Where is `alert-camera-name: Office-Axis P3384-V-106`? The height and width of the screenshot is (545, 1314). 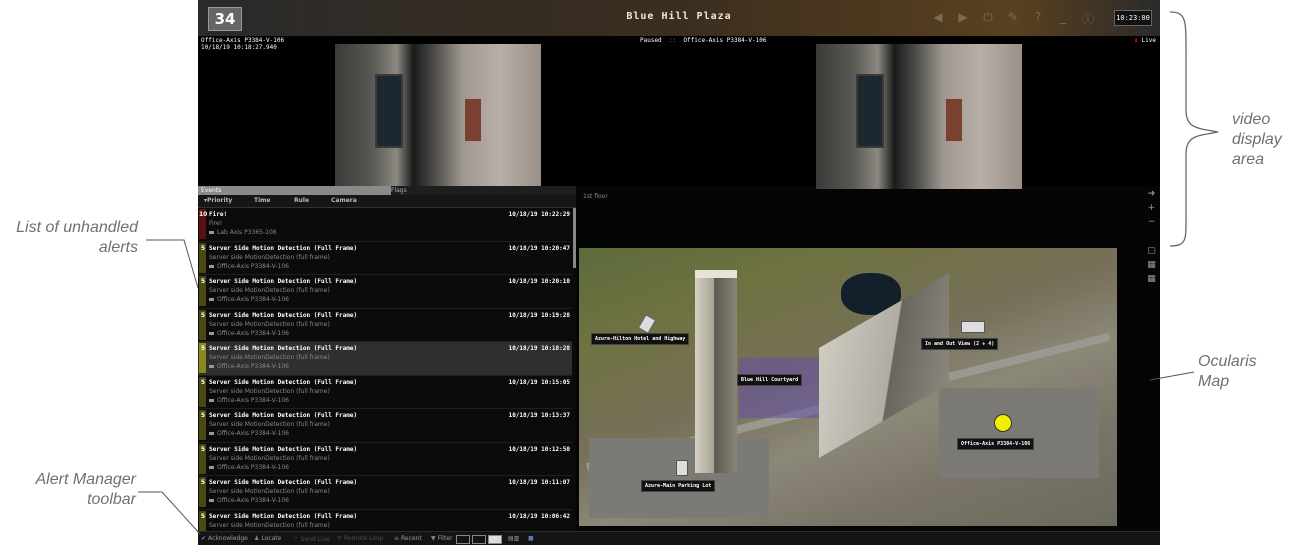
alert-camera-name: Office-Axis P3384-V-106 is located at coordinates (253, 433).